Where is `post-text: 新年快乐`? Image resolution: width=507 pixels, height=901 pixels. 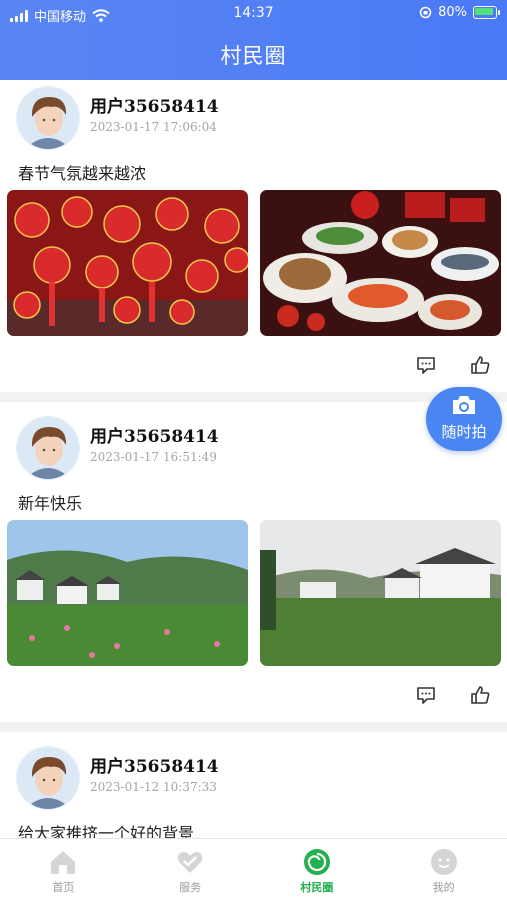 post-text: 新年快乐 is located at coordinates (50, 503).